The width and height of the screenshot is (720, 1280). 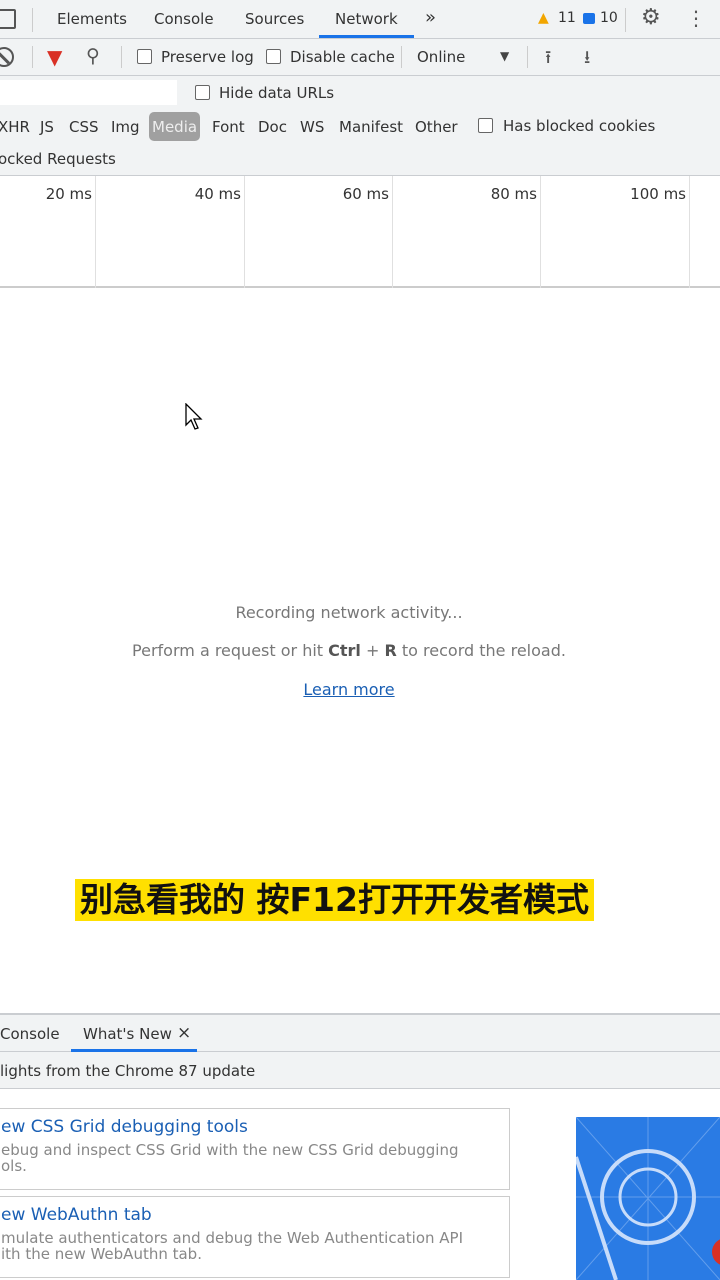 What do you see at coordinates (54, 57) in the screenshot?
I see `filter-icon: ▼` at bounding box center [54, 57].